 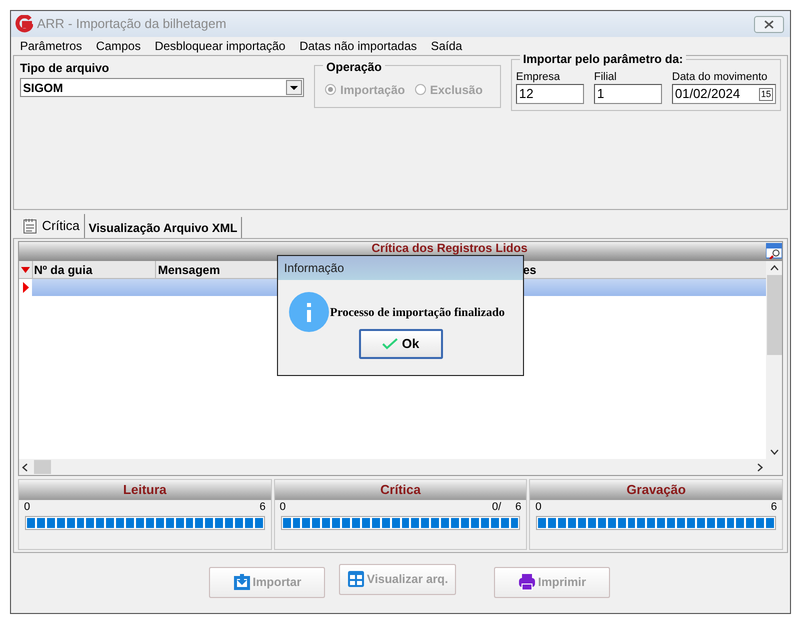 I want to click on window-title: ARR - Importação da bilhetagem, so click(x=132, y=24).